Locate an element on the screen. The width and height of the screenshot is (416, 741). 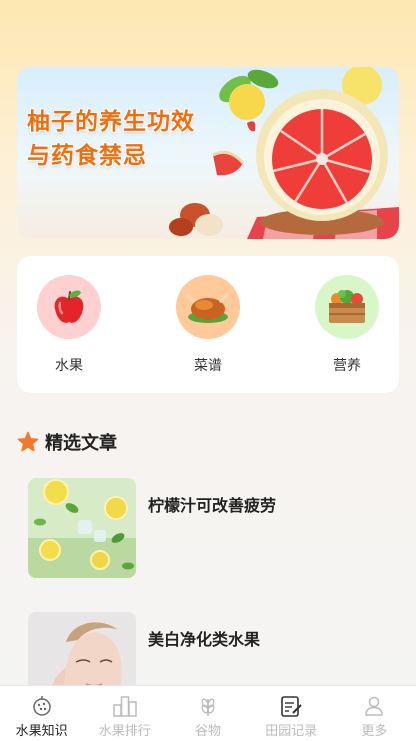
tab-label: 更多 is located at coordinates (374, 731).